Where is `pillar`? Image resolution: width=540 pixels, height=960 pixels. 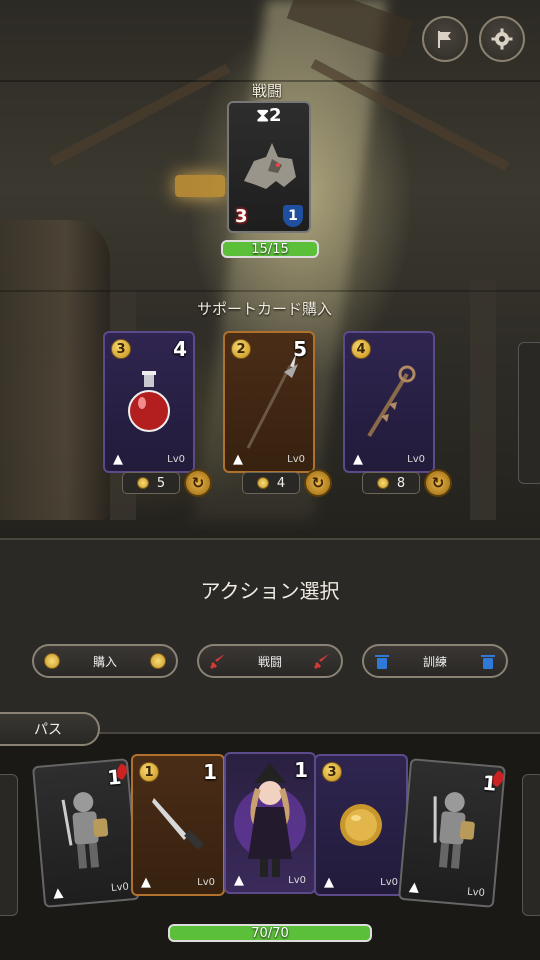
pillar is located at coordinates (483, 400).